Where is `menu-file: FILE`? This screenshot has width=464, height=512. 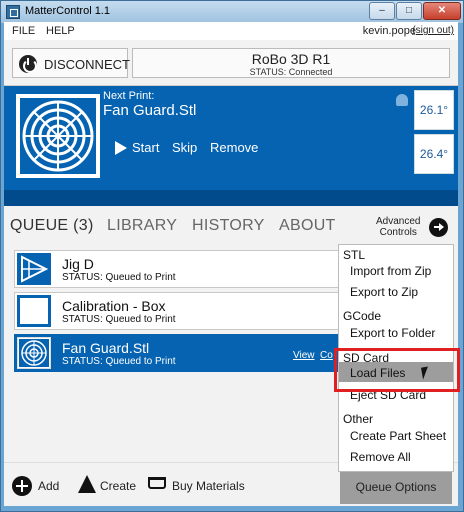 menu-file: FILE is located at coordinates (23, 31).